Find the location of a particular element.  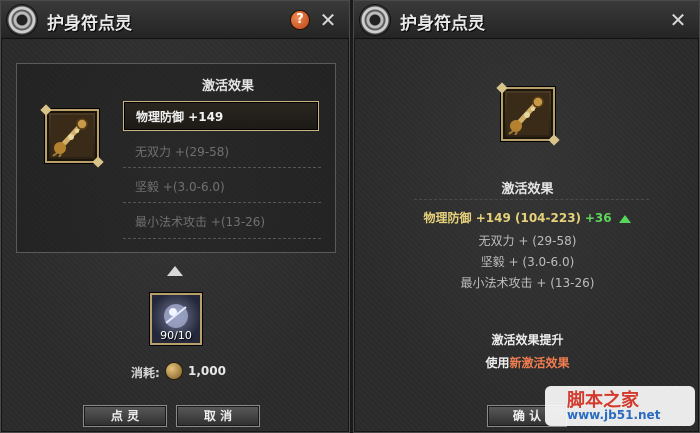

stat-line: 无双力 + (29-58) is located at coordinates (527, 241).